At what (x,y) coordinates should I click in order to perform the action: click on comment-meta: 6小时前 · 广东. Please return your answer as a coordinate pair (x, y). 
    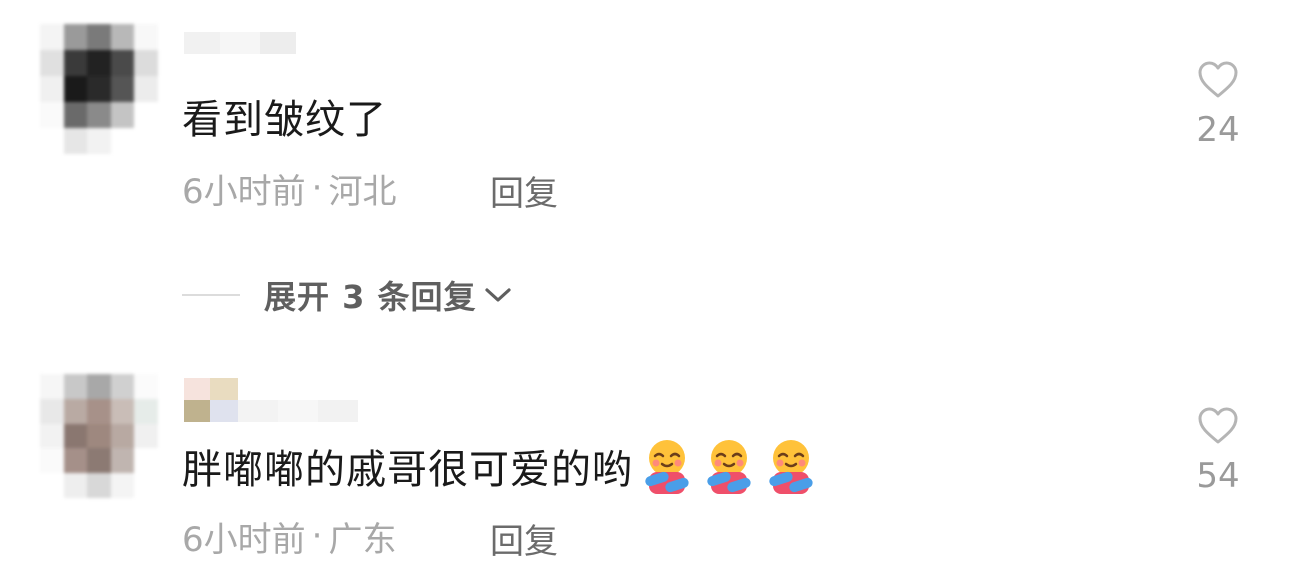
    Looking at the image, I should click on (289, 537).